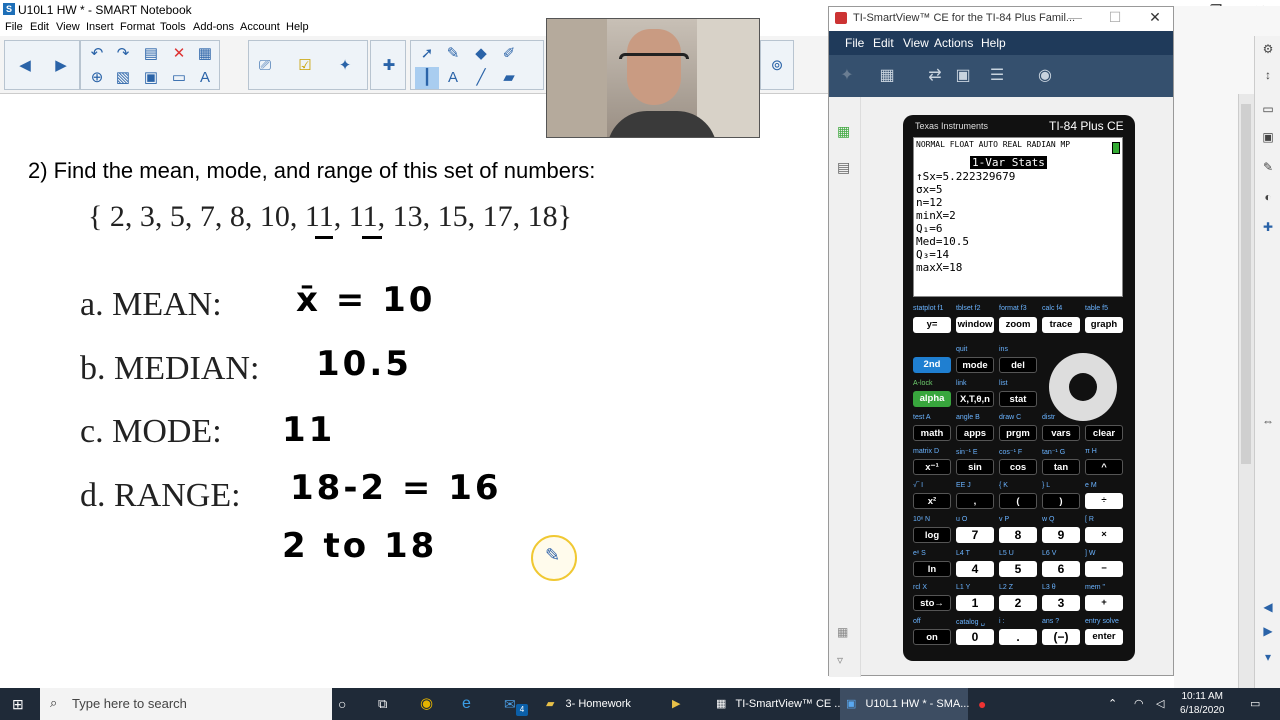 Image resolution: width=1280 pixels, height=720 pixels. Describe the element at coordinates (932, 365) in the screenshot. I see `calc-key: 2nd` at that location.